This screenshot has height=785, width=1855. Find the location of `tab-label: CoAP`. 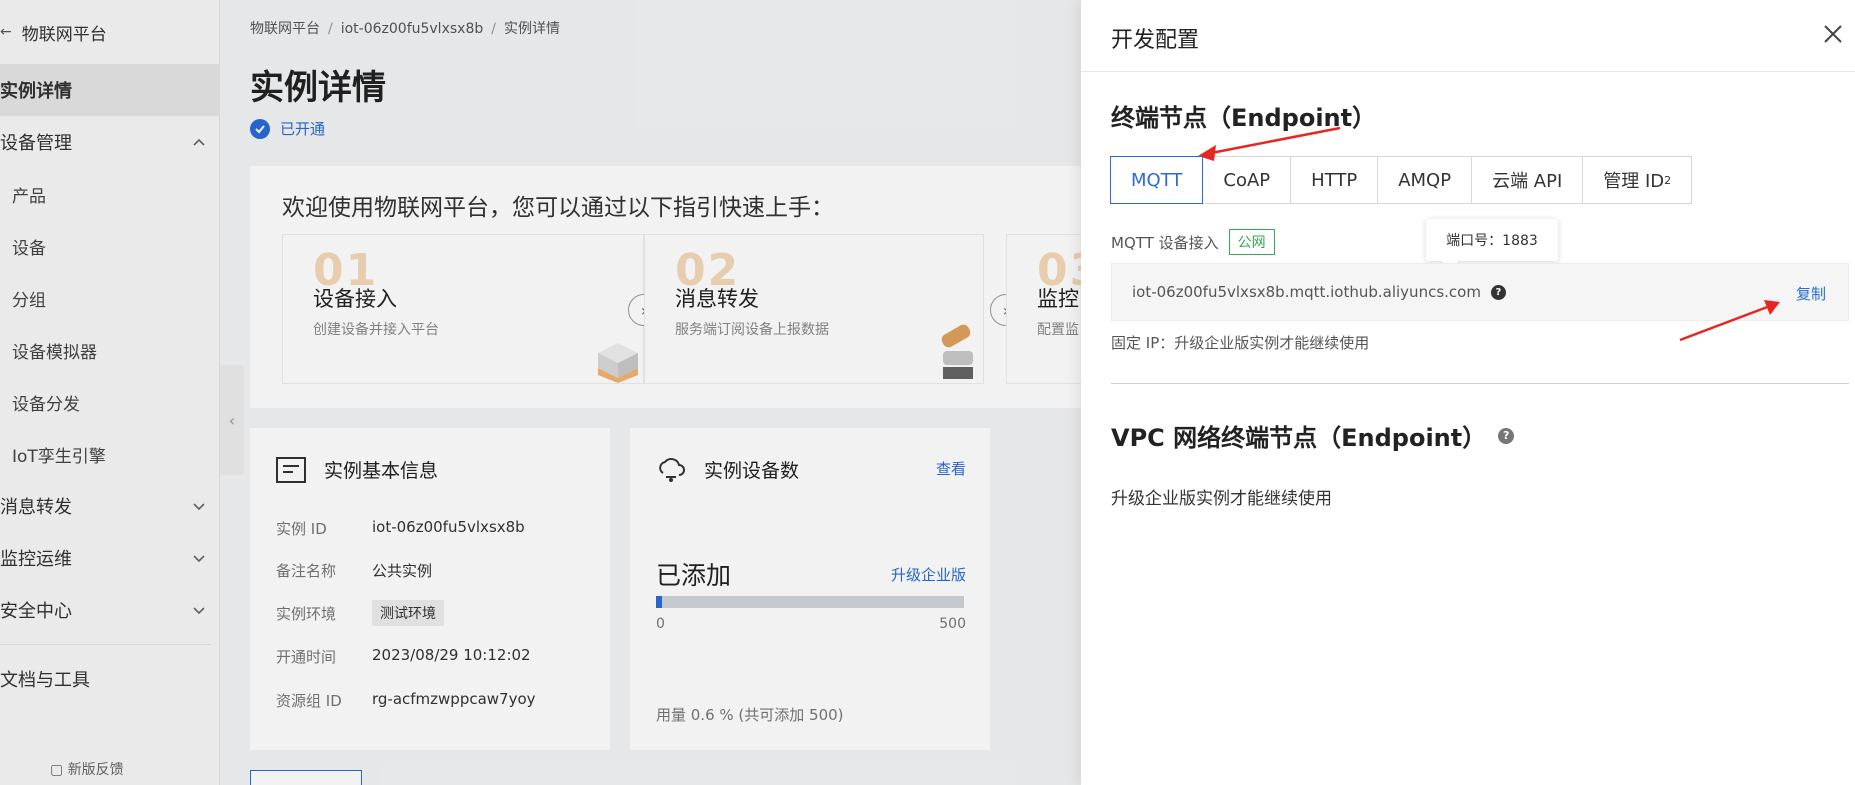

tab-label: CoAP is located at coordinates (1247, 180).